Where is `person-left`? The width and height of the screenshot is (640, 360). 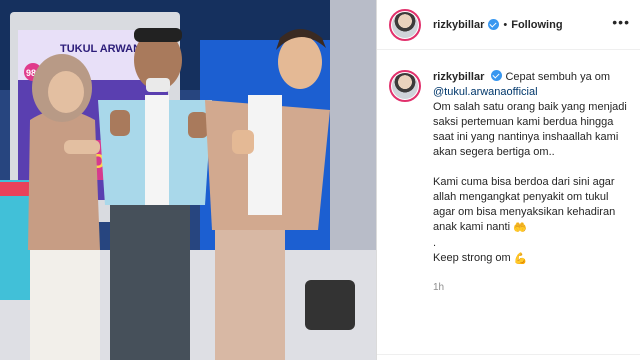 person-left is located at coordinates (64, 207).